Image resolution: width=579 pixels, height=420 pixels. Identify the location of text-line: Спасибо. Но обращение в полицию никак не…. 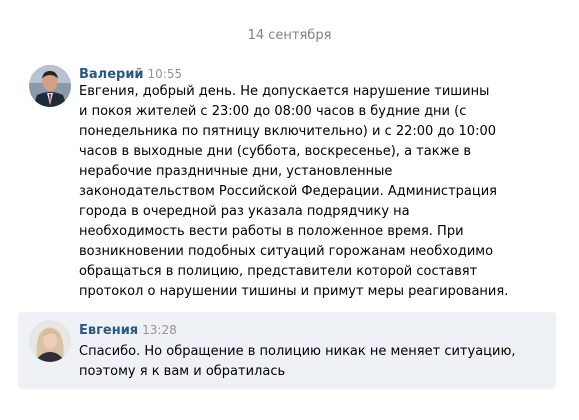
(297, 351).